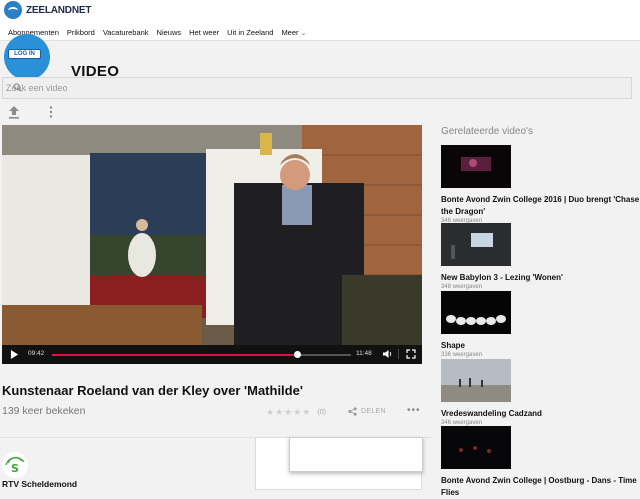 The image size is (640, 499). What do you see at coordinates (540, 346) in the screenshot?
I see `related-video-title: Shape` at bounding box center [540, 346].